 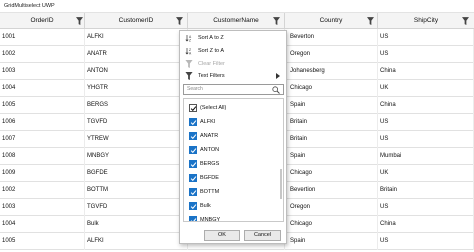 I want to click on text-filters-label: Text Filters, so click(x=211, y=76).